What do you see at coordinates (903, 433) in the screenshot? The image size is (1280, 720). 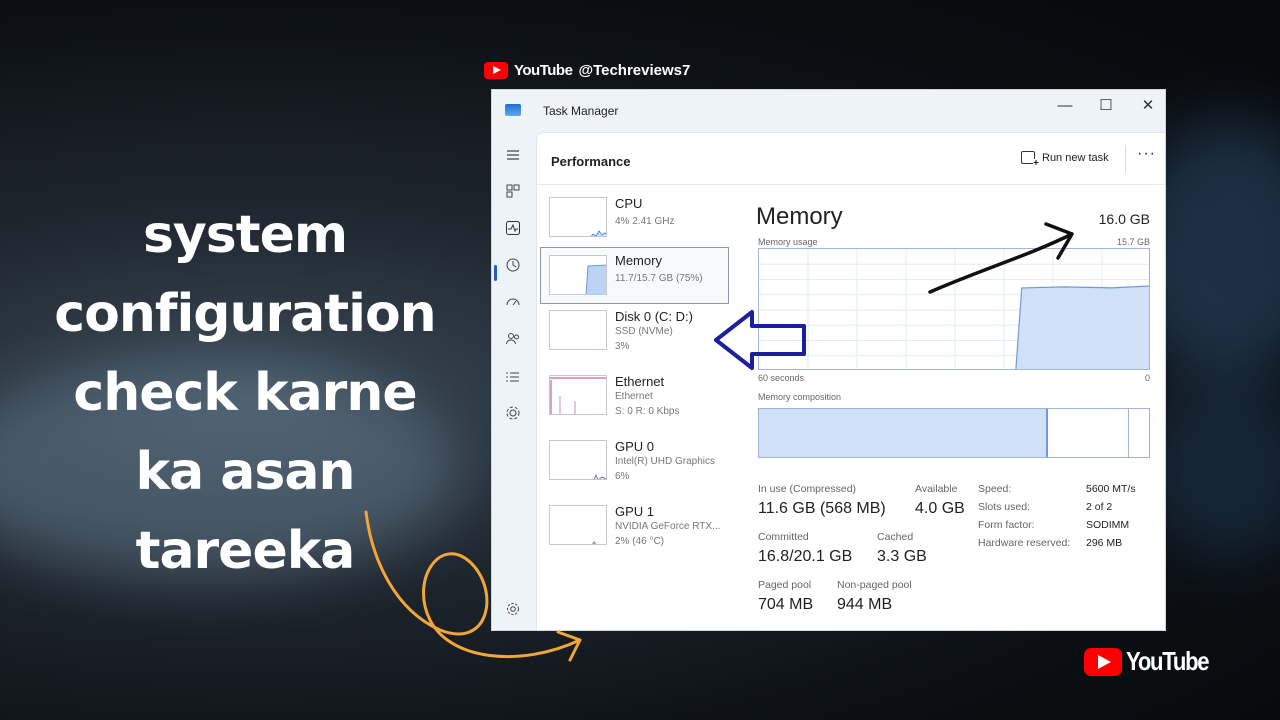 I see `composition-in-use` at bounding box center [903, 433].